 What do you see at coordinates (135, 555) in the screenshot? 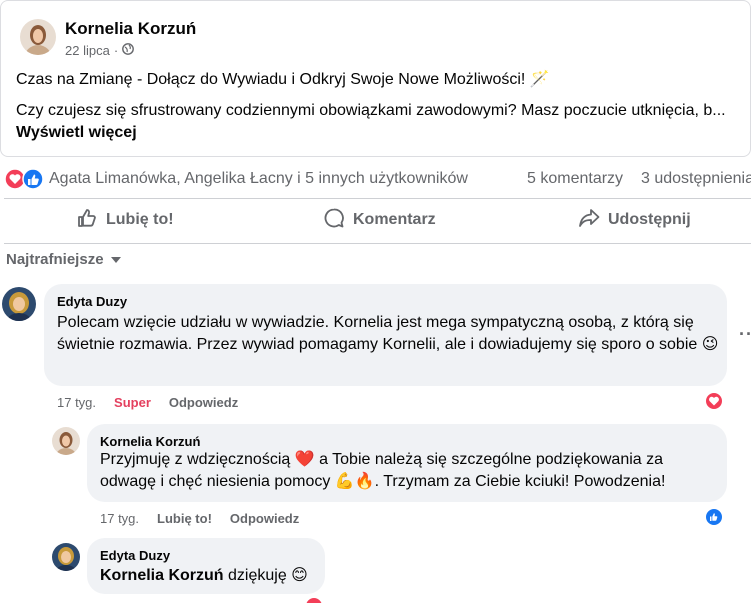
I see `second-reply-author: Edyta Duzy` at bounding box center [135, 555].